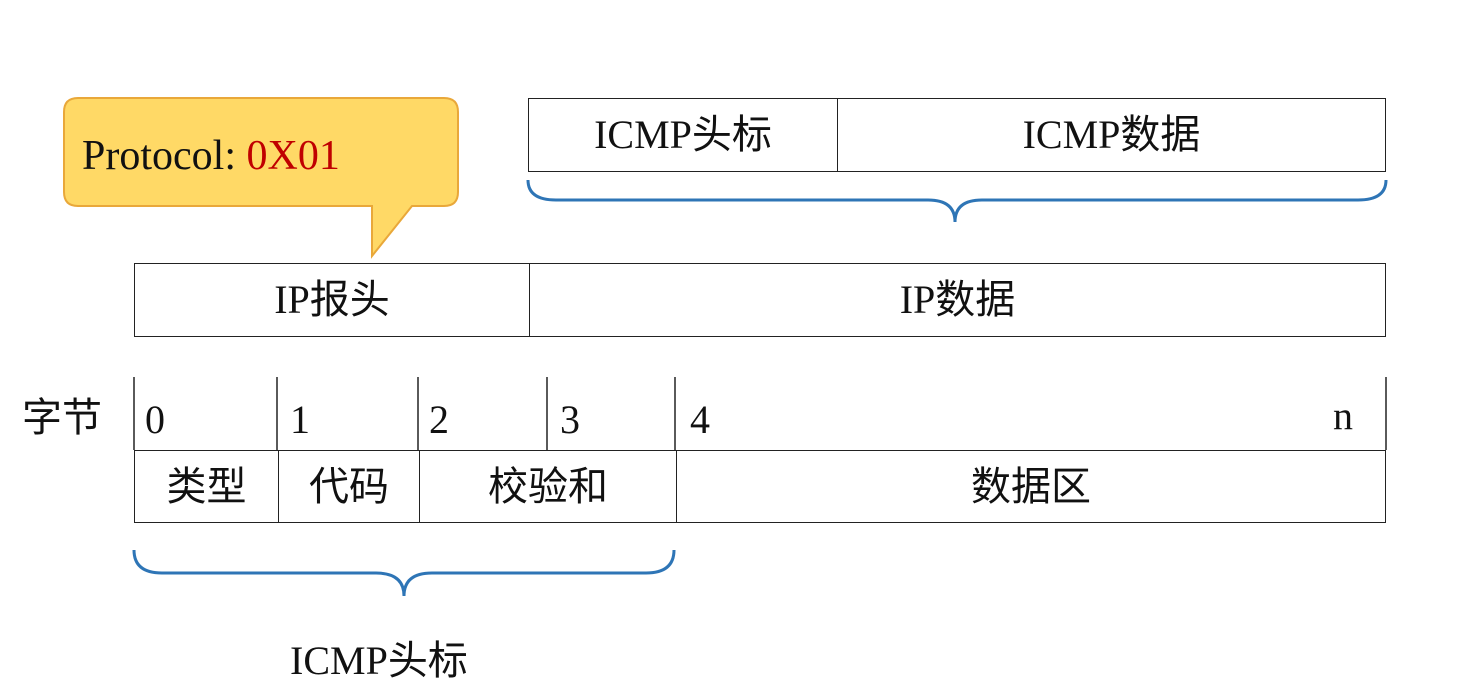 The width and height of the screenshot is (1484, 699). What do you see at coordinates (404, 573) in the screenshot?
I see `icmp-header-brace` at bounding box center [404, 573].